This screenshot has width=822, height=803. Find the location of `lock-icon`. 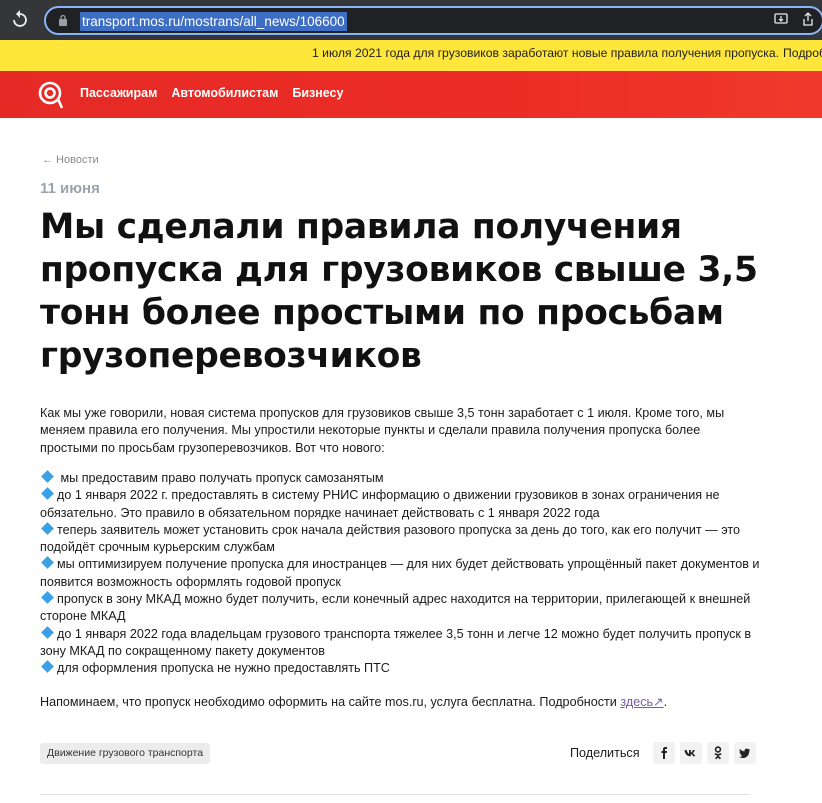

lock-icon is located at coordinates (63, 20).